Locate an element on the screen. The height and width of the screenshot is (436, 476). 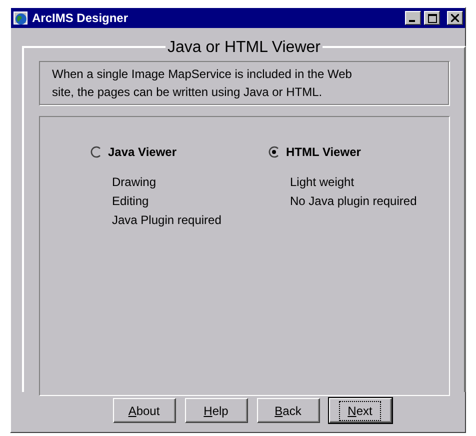
feature-text: Editing is located at coordinates (131, 201).